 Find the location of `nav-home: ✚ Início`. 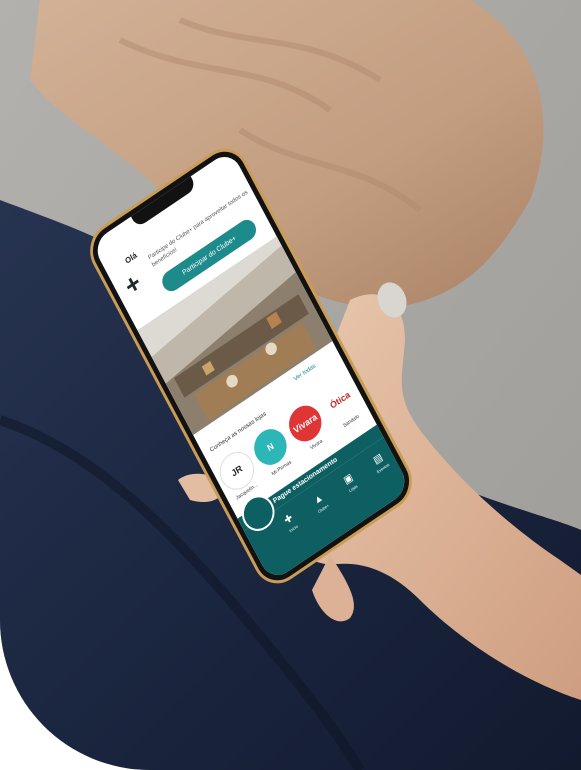

nav-home: ✚ Início is located at coordinates (290, 522).